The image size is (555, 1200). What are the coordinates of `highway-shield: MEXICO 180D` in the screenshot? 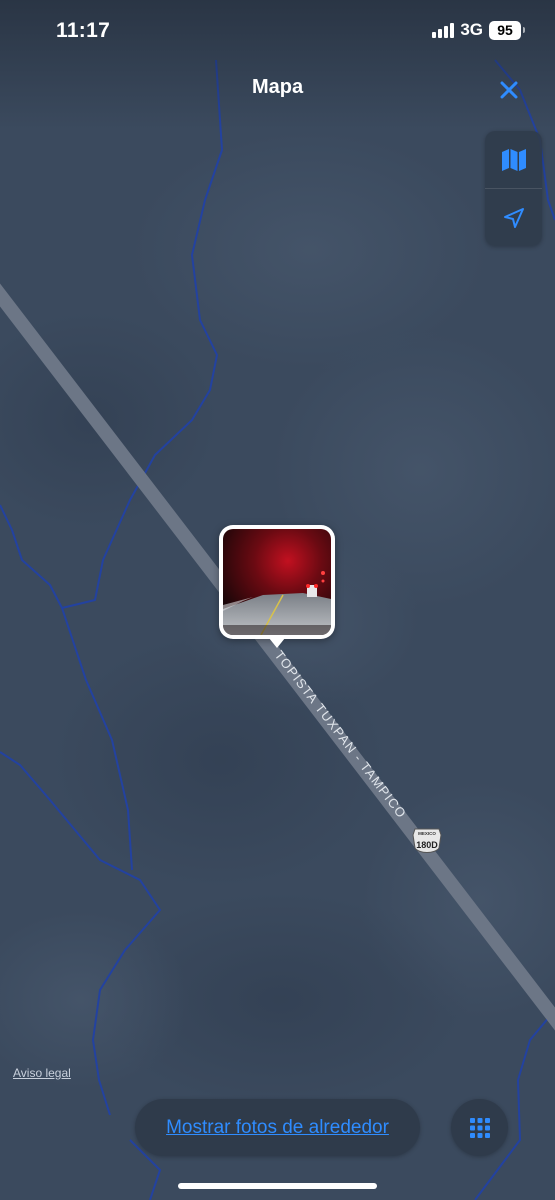 It's located at (427, 840).